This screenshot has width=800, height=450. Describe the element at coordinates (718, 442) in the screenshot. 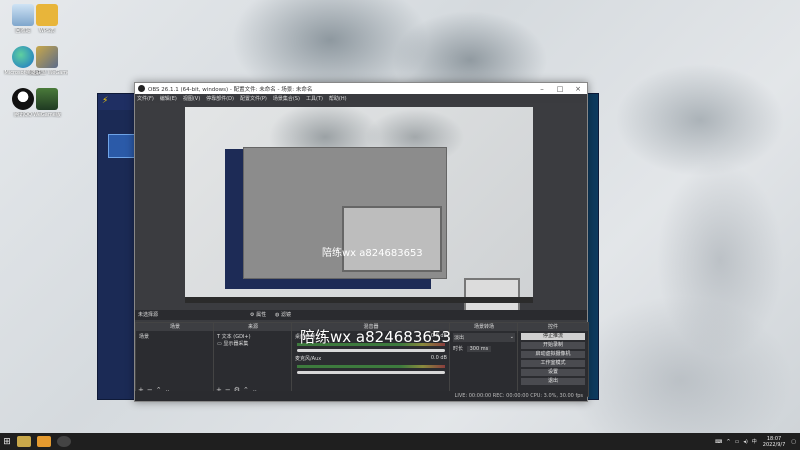

I see `keyboard-icon: ⌨` at that location.